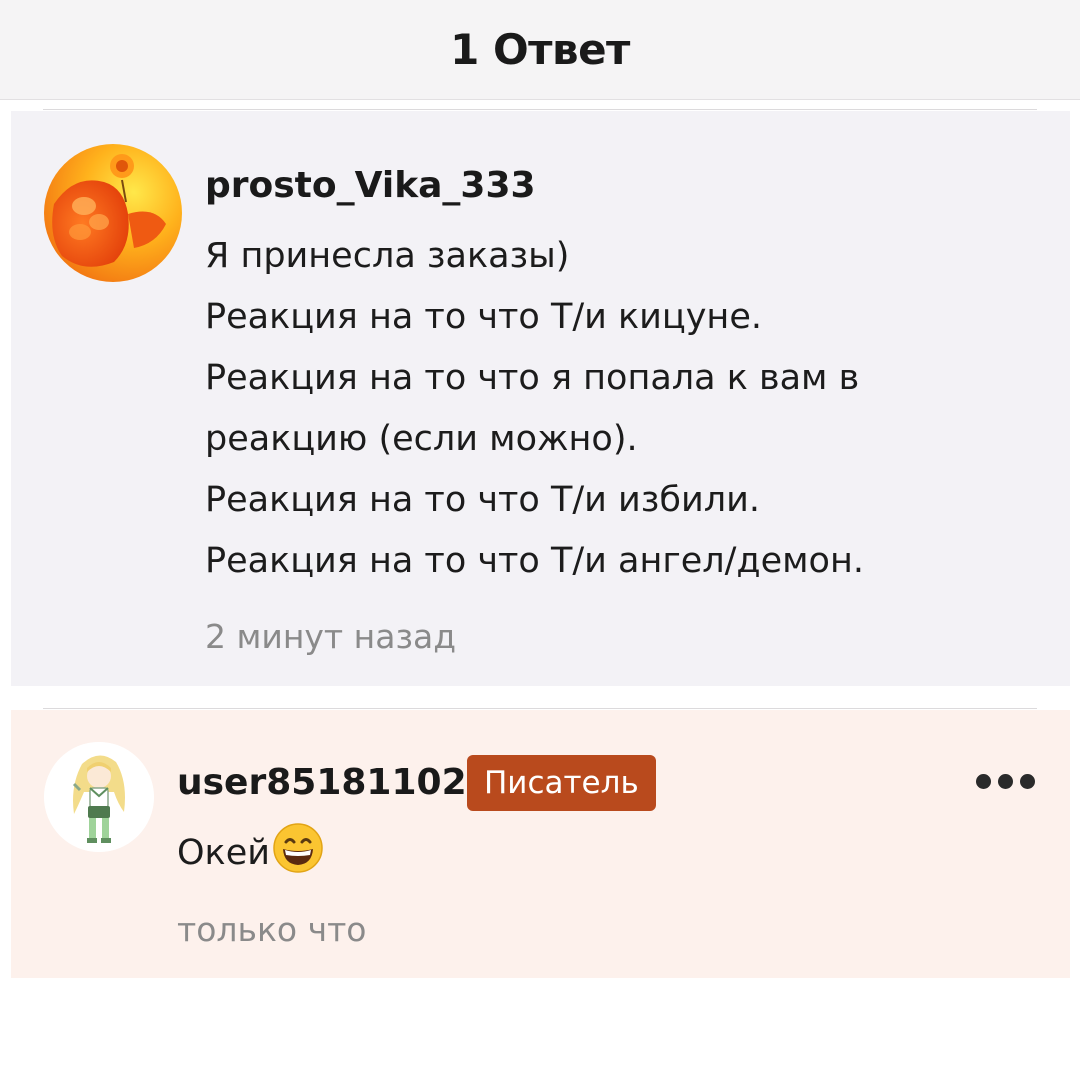  What do you see at coordinates (322, 782) in the screenshot?
I see `username: user85181102` at bounding box center [322, 782].